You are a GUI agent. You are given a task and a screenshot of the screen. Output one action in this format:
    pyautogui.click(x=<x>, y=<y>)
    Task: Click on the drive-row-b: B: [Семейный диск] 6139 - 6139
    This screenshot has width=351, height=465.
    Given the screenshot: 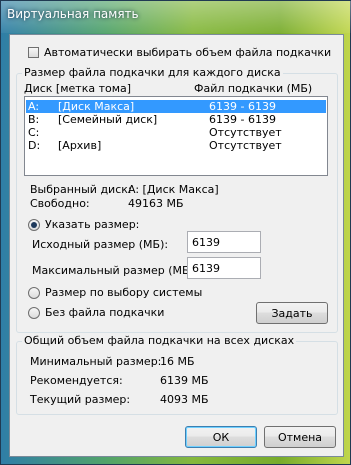 What is the action you would take?
    pyautogui.click(x=176, y=119)
    